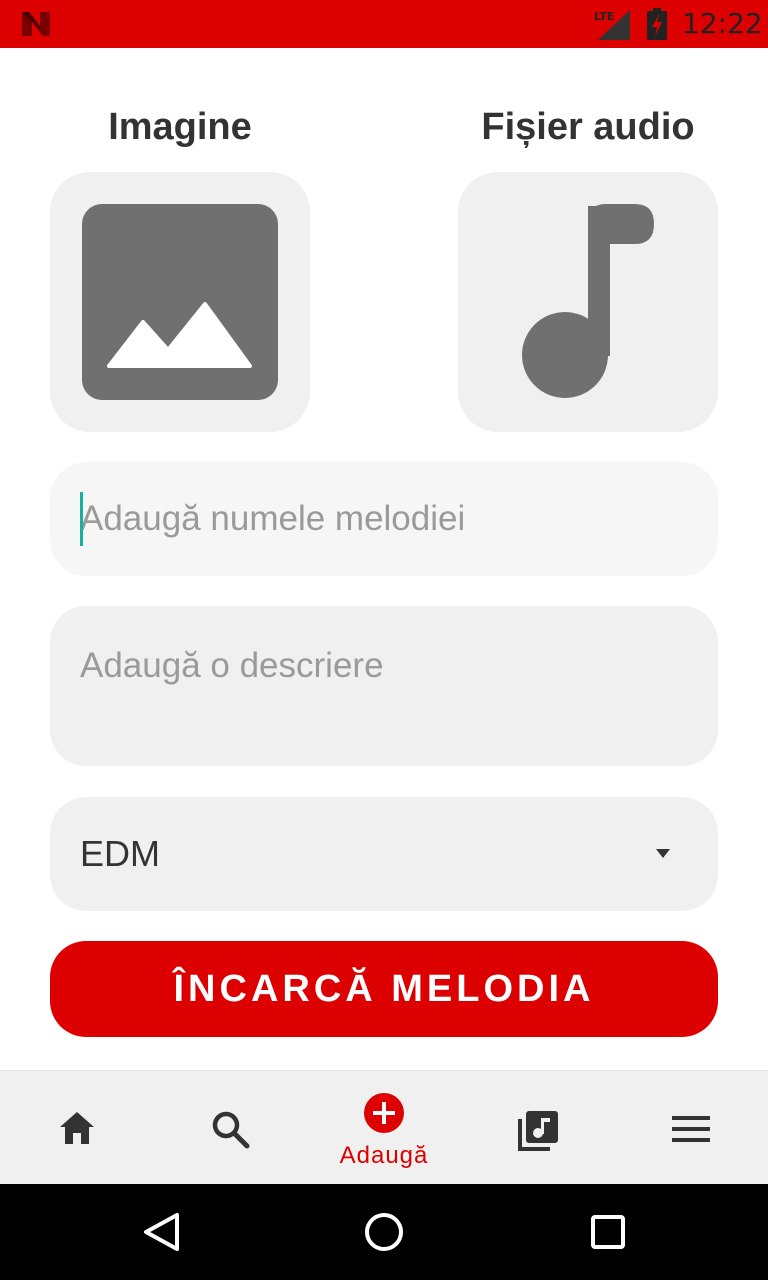  I want to click on search-icon, so click(231, 1130).